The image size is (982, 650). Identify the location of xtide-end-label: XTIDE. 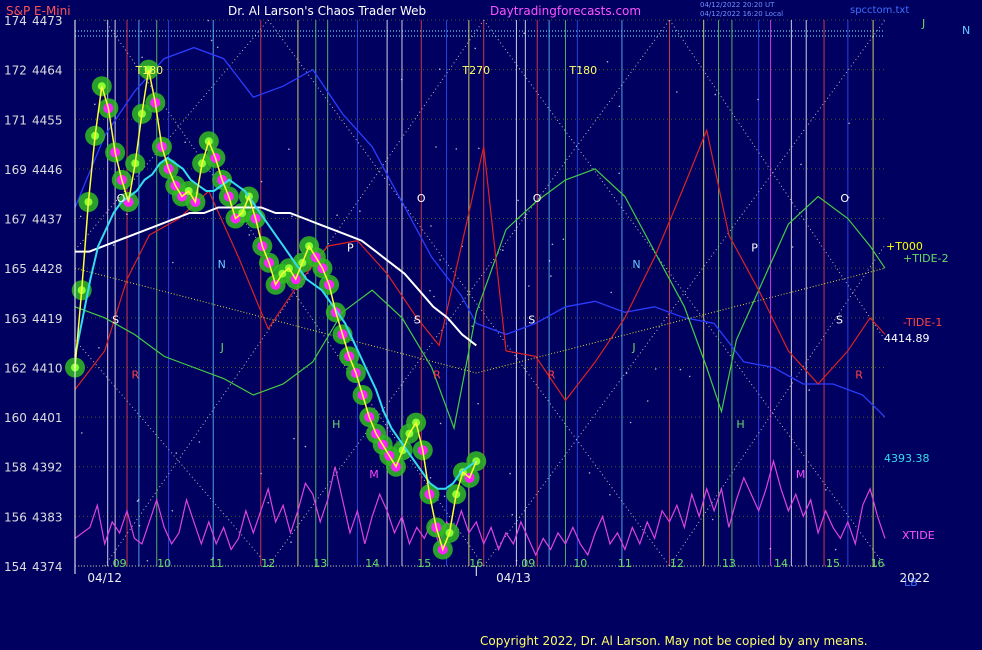
(918, 535).